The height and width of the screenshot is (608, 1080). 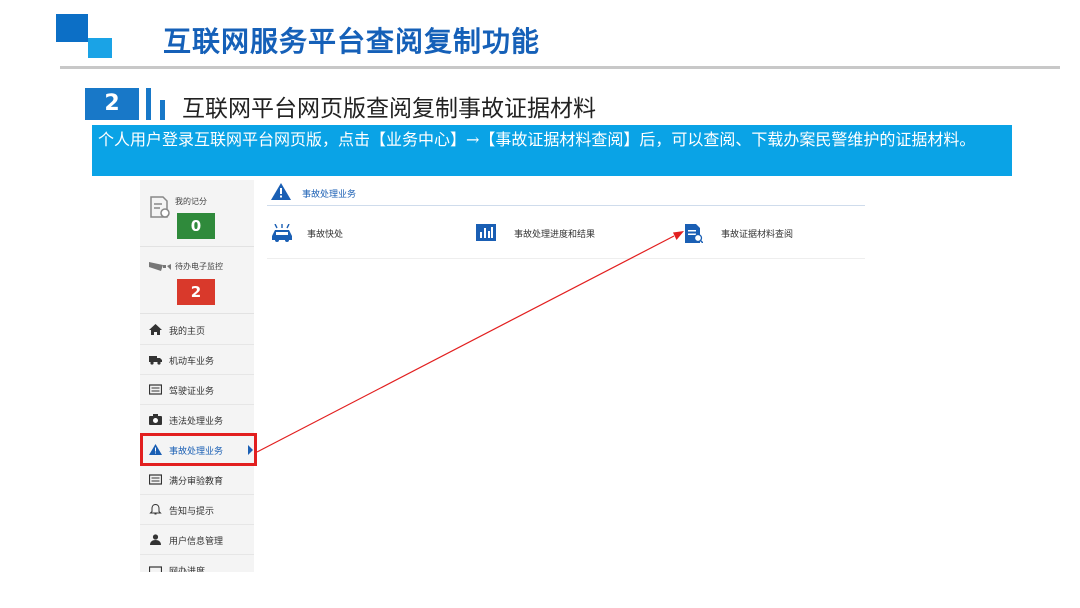 I want to click on sidebar-item-label: 违法处理业务, so click(x=196, y=422).